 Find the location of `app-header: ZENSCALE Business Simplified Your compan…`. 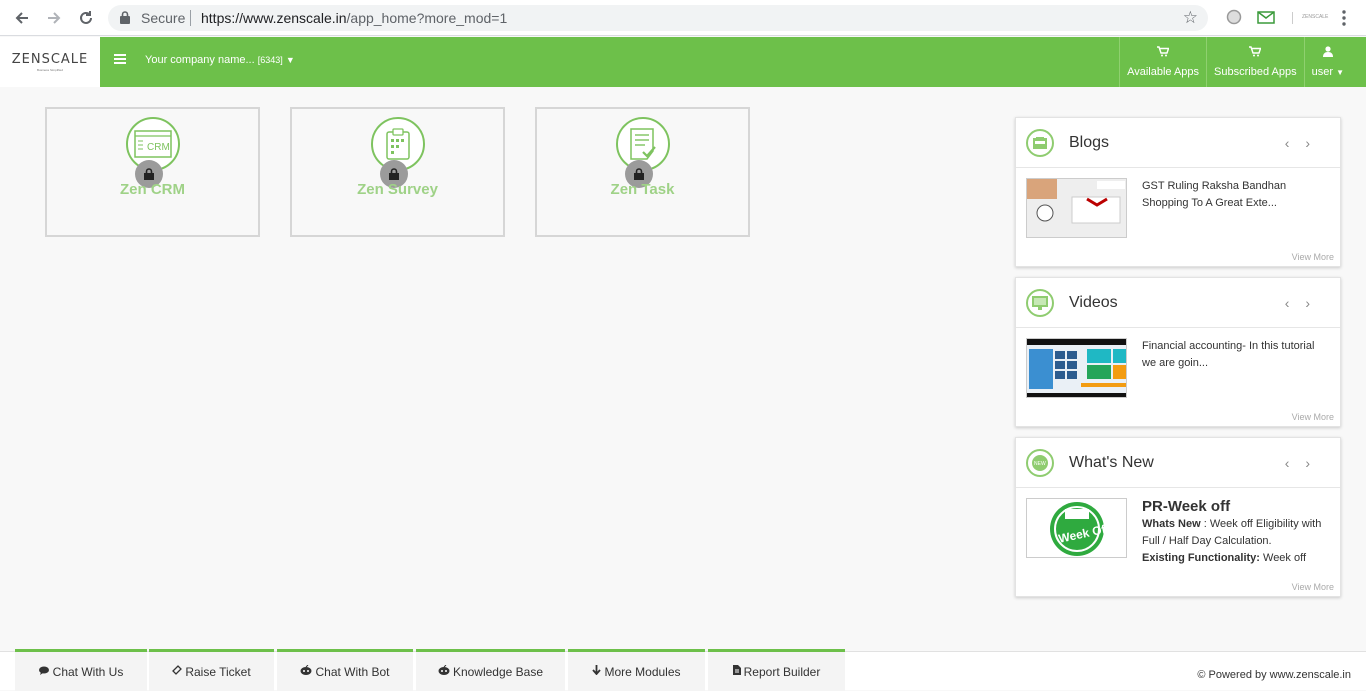

app-header: ZENSCALE Business Simplified Your compan… is located at coordinates (683, 62).